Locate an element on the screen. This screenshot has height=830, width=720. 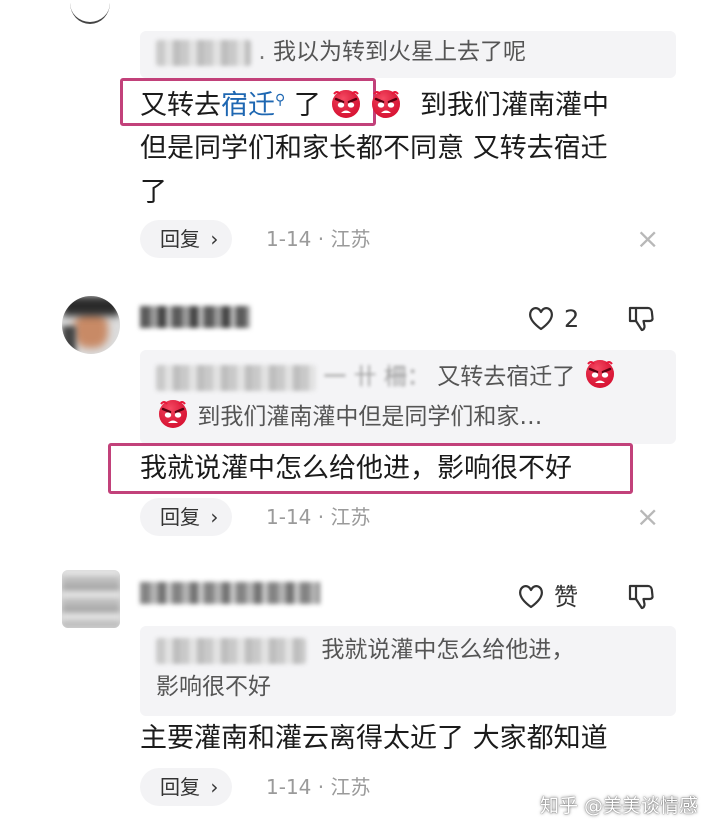
quote-line: 一 卄 柵： 又转去宿迁了 is located at coordinates (416, 376).